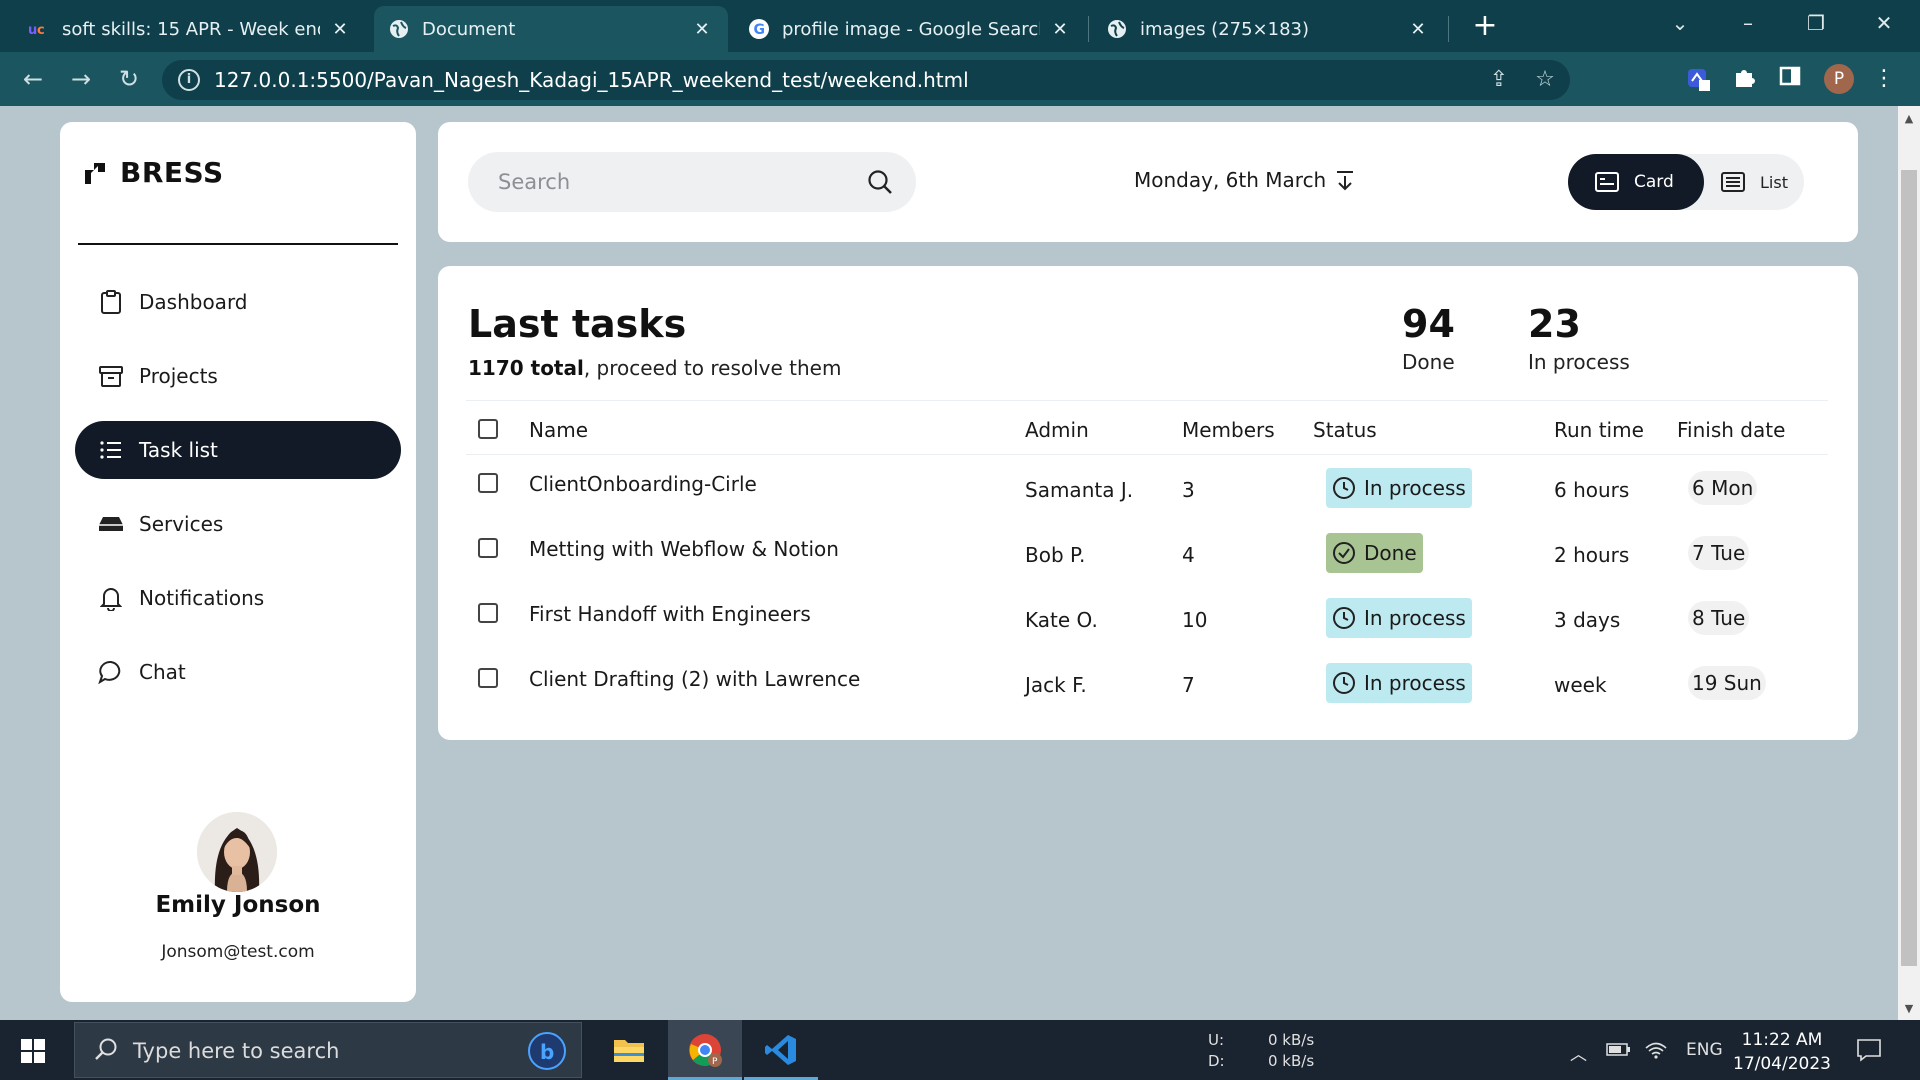 This screenshot has width=1920, height=1080. Describe the element at coordinates (81, 79) in the screenshot. I see `forward-arrow-icon: →` at that location.